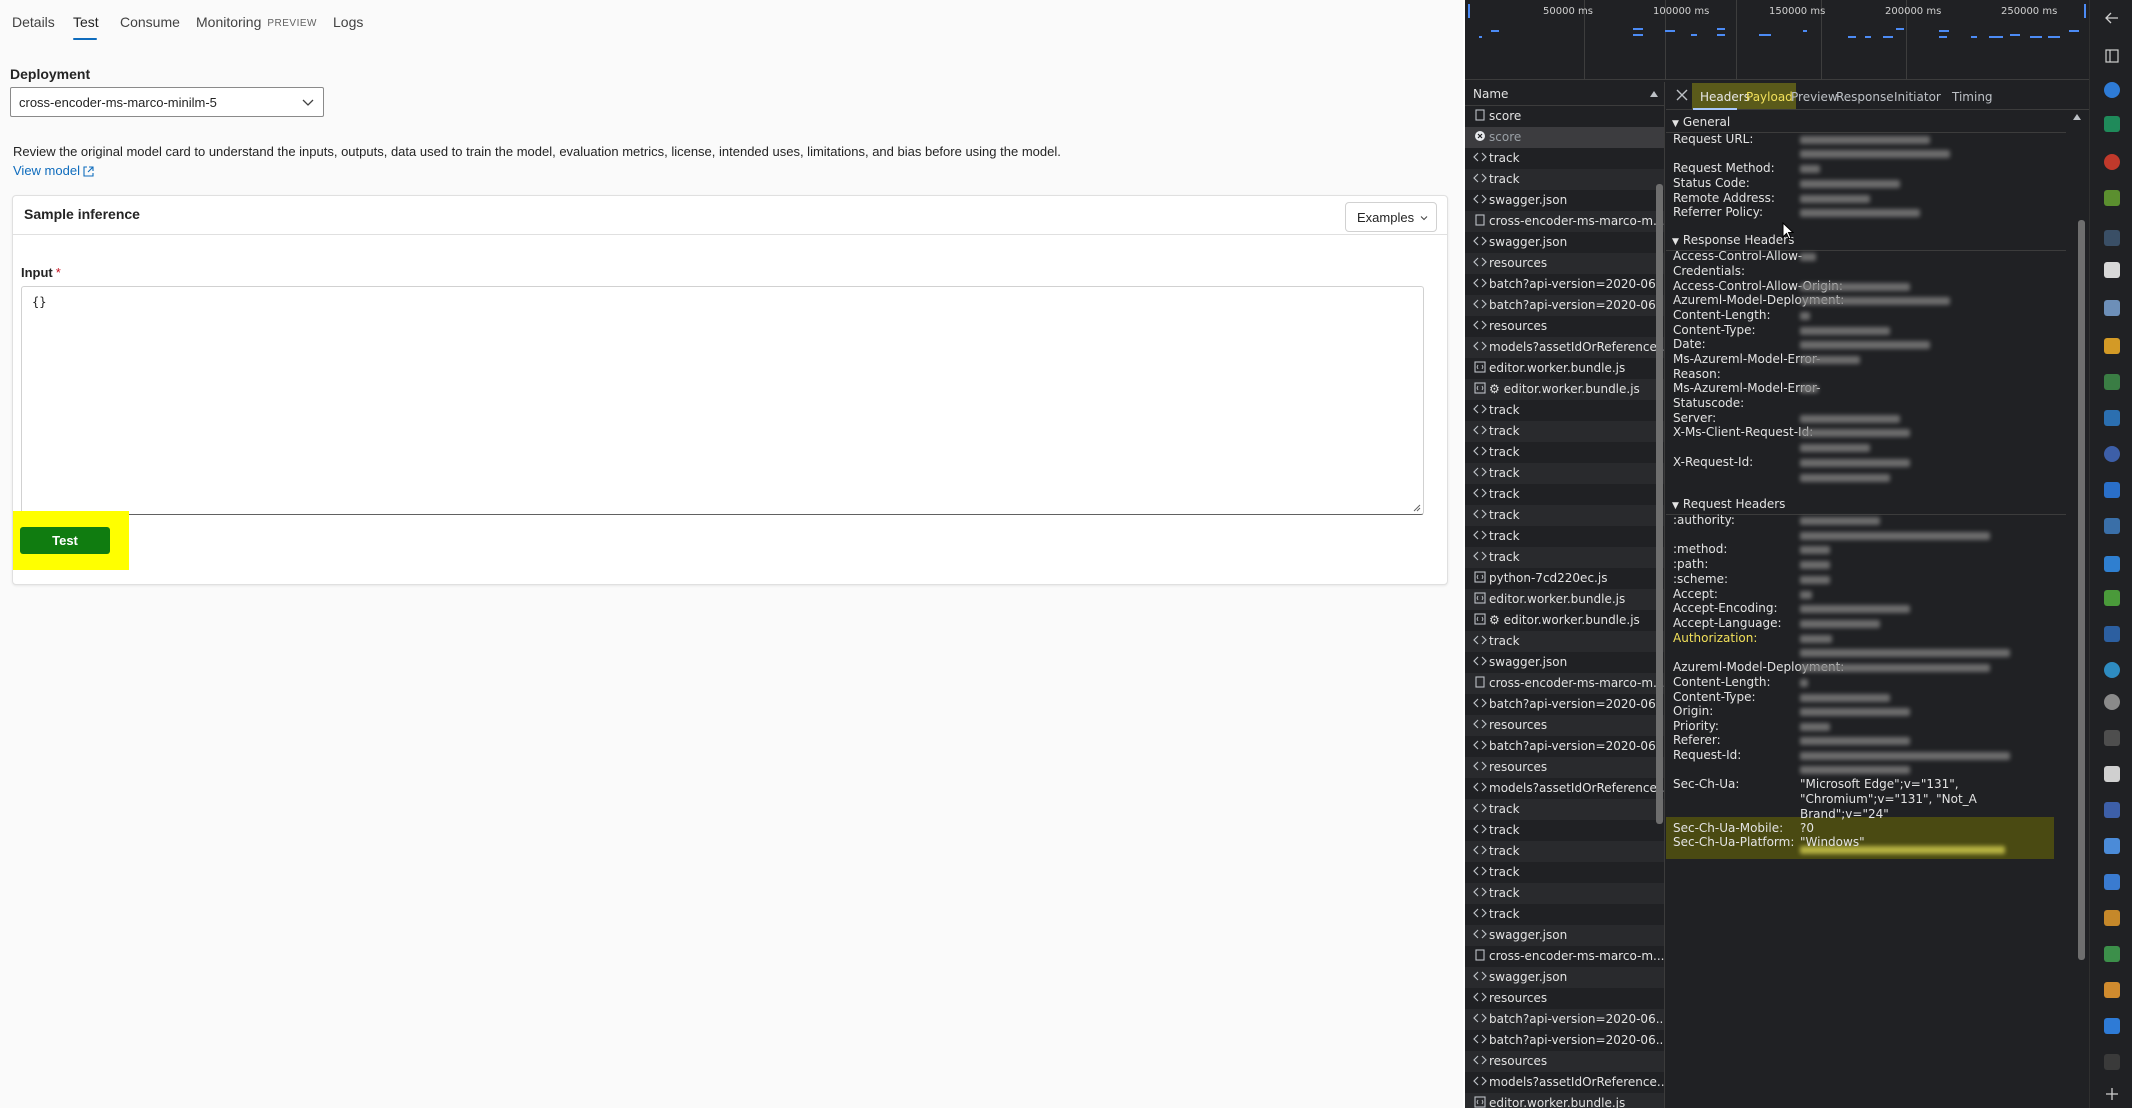 The image size is (2132, 1108). Describe the element at coordinates (2112, 198) in the screenshot. I see `office-icon` at that location.